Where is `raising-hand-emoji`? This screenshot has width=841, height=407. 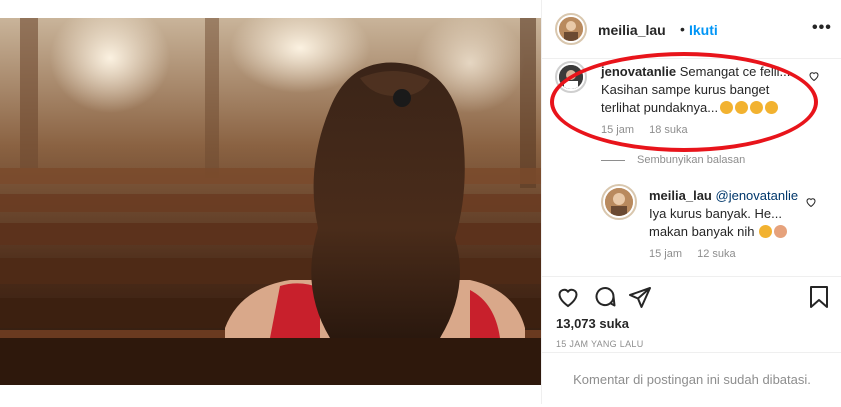
raising-hand-emoji is located at coordinates (780, 231).